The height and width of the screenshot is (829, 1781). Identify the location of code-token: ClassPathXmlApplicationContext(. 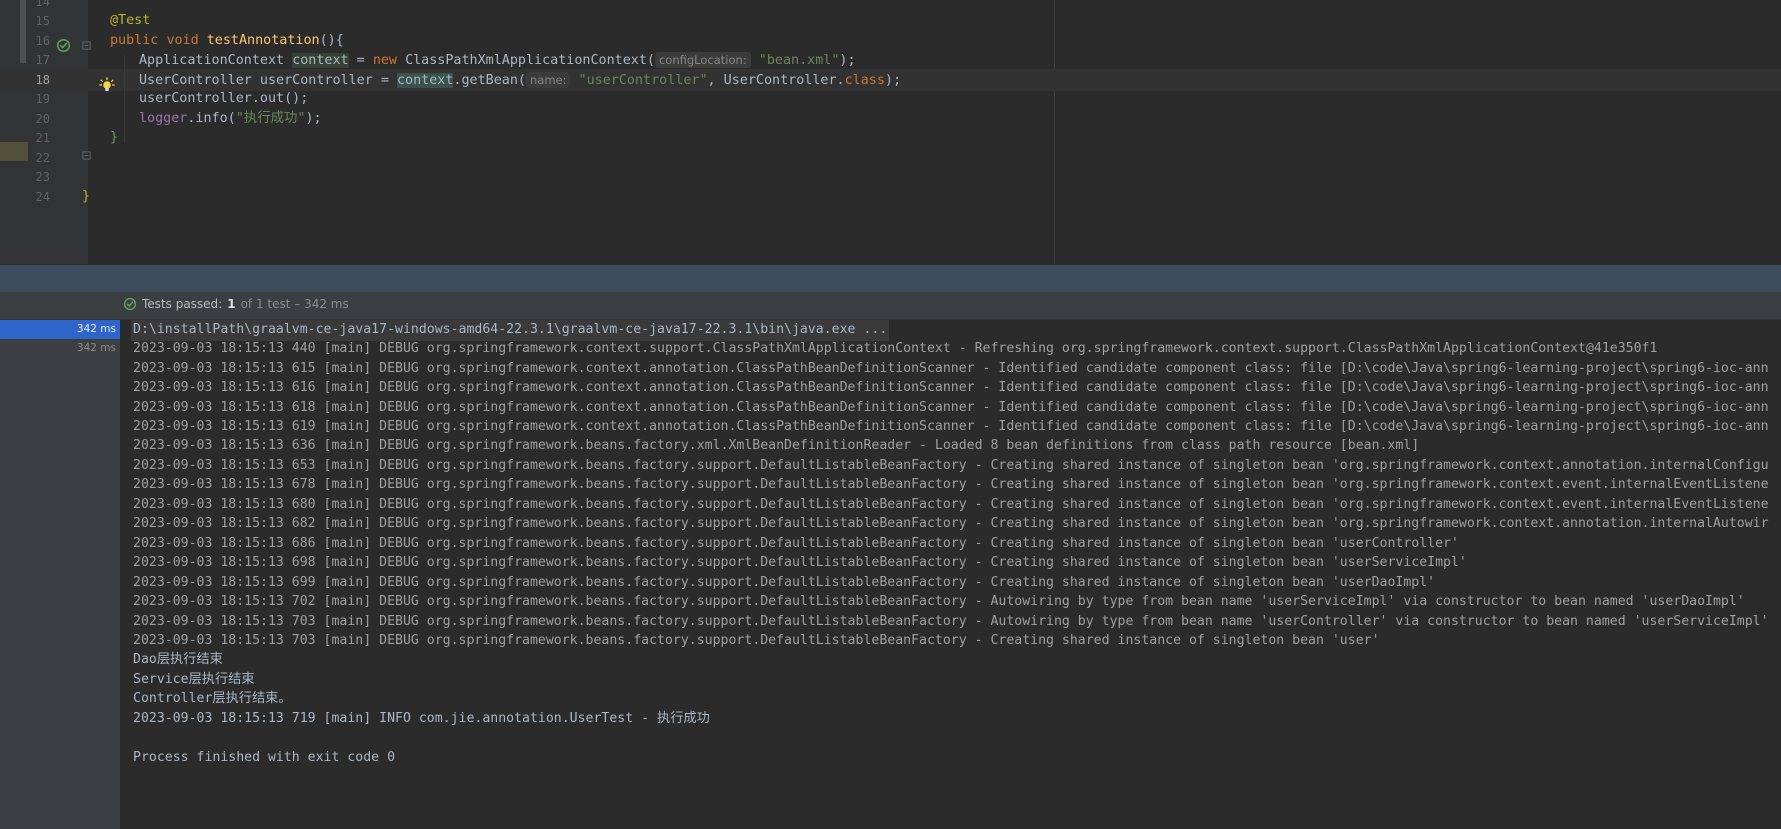
(530, 61).